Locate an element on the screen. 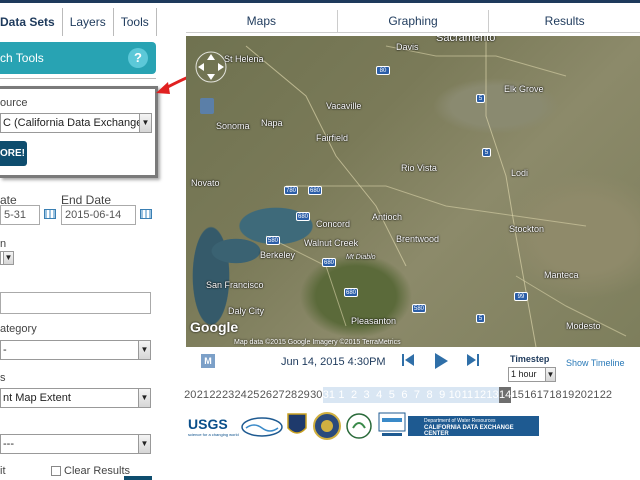  day-cell: 15 is located at coordinates (517, 395).